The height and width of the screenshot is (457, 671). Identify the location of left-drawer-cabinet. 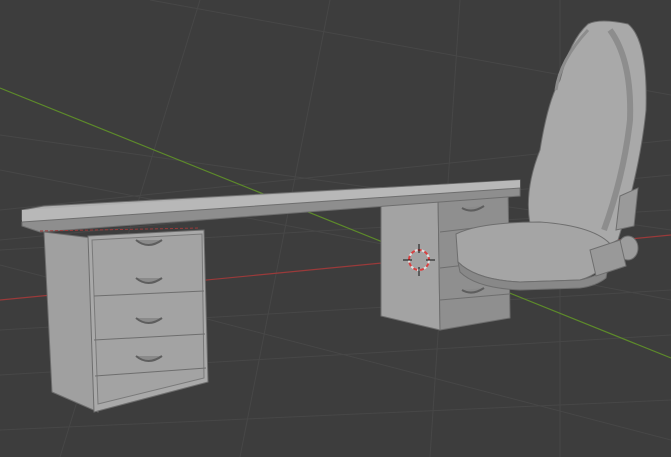
(126, 321).